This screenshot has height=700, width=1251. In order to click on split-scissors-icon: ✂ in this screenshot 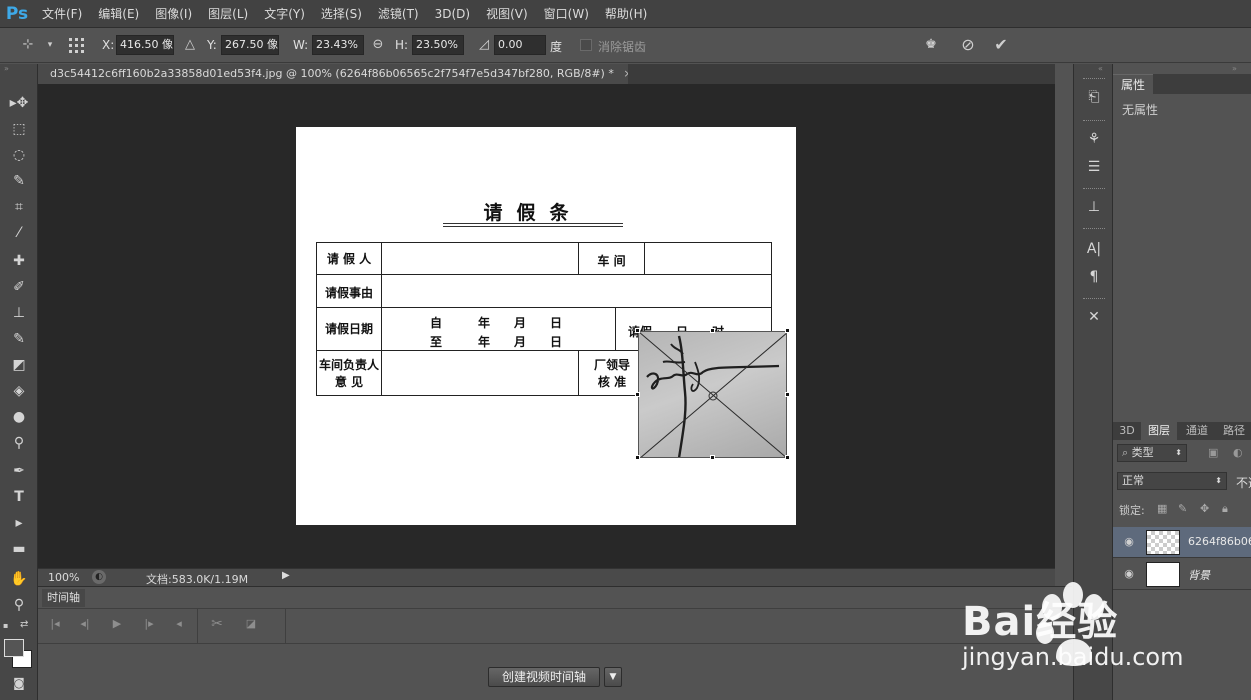, I will do `click(217, 624)`.